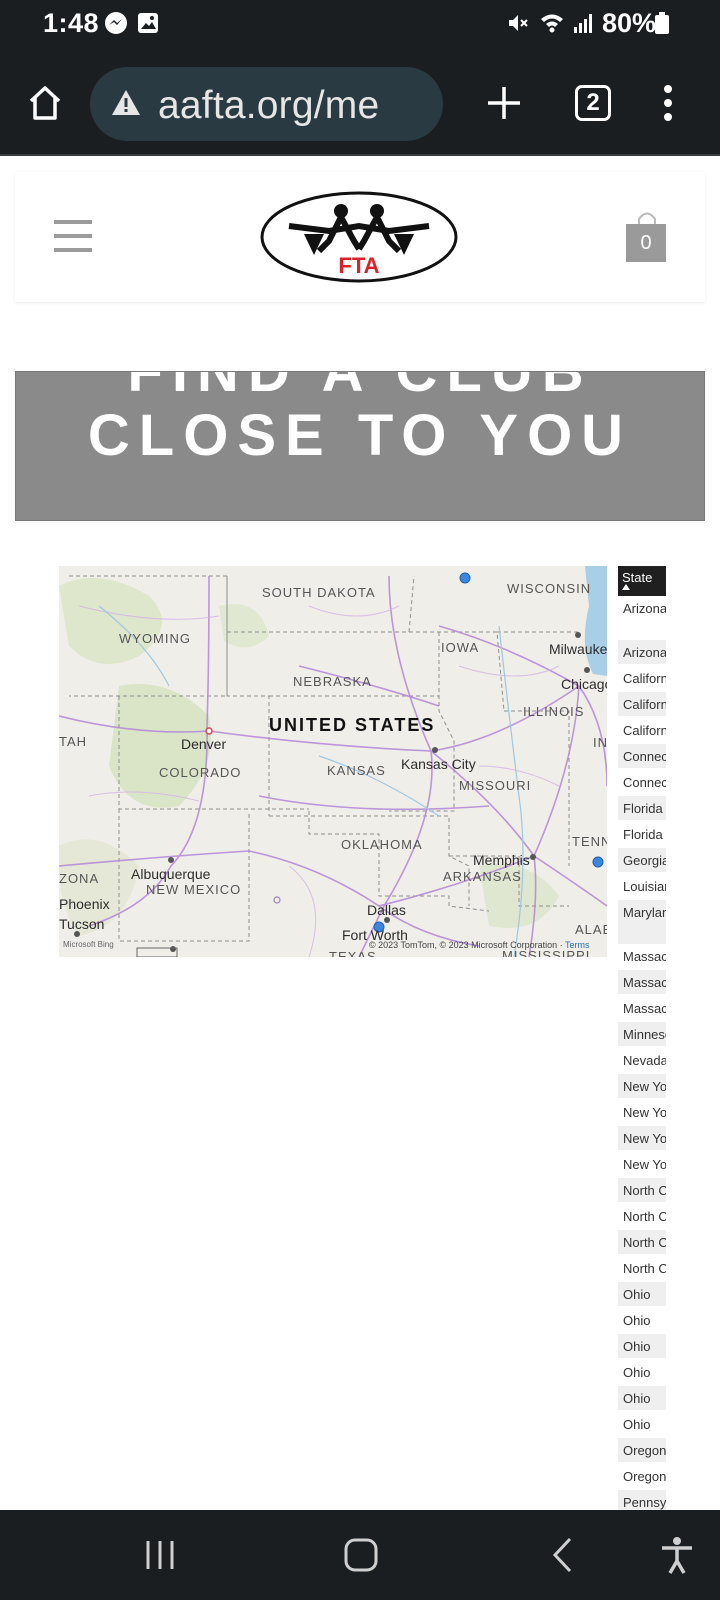 This screenshot has width=720, height=1600. I want to click on map-city-label: Tucson, so click(82, 924).